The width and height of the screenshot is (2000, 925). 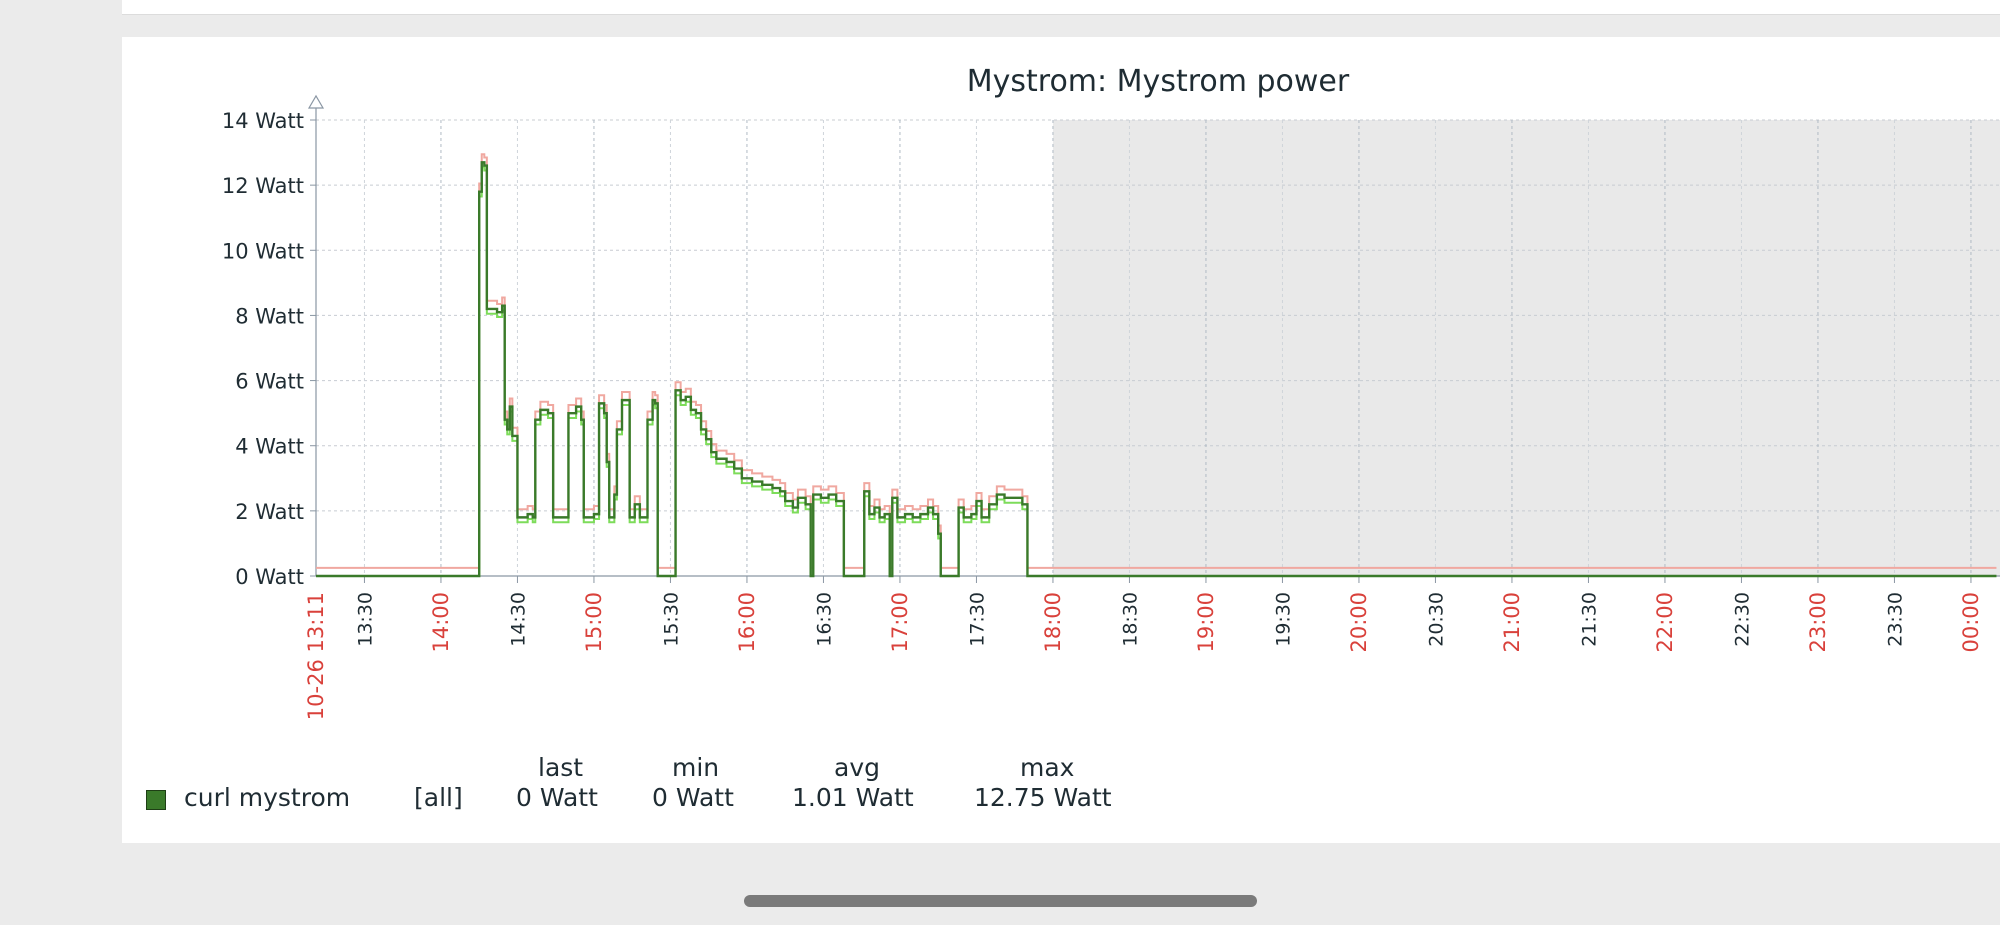 I want to click on home-indicator, so click(x=1000, y=901).